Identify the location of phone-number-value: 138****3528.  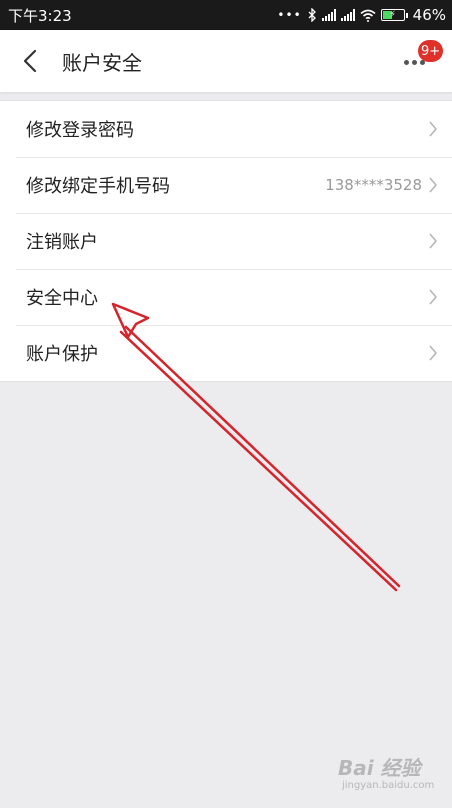
(373, 185).